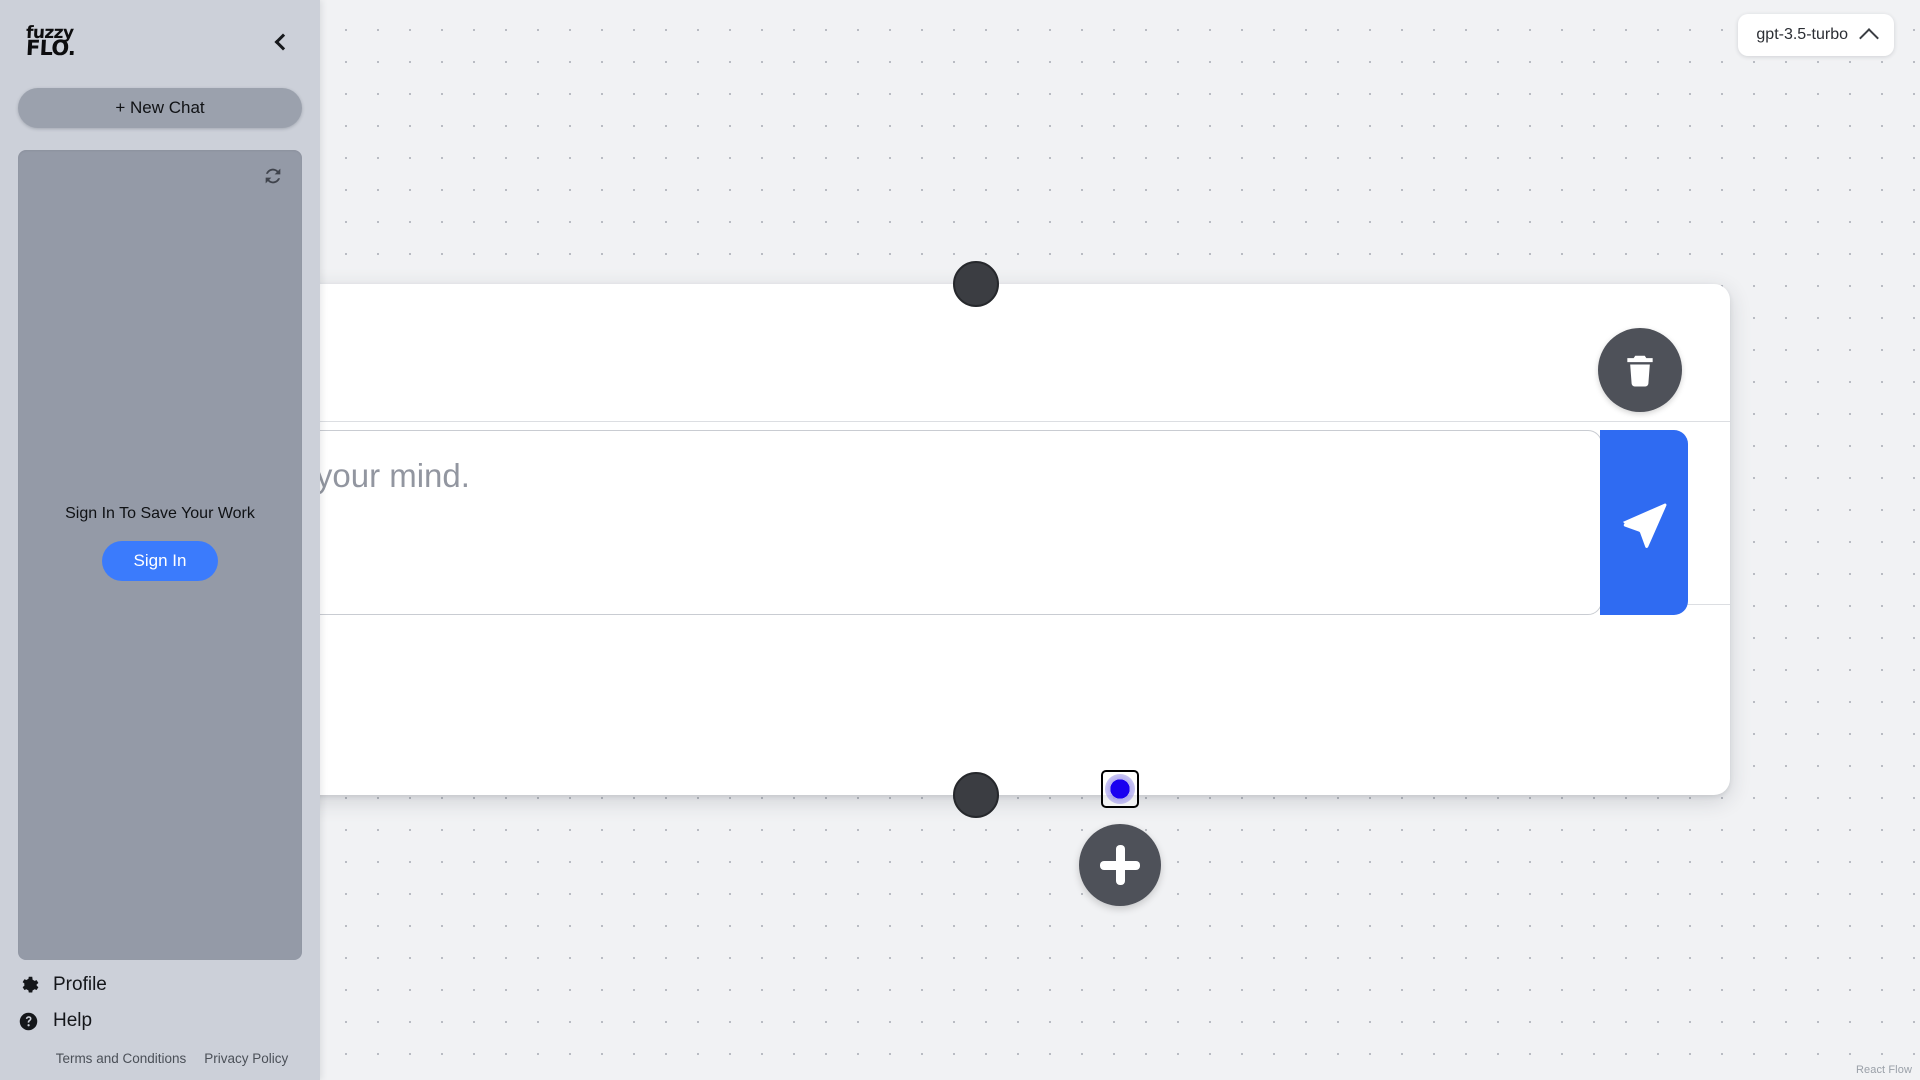 The width and height of the screenshot is (1920, 1080). Describe the element at coordinates (73, 1020) in the screenshot. I see `sidebar-item-help-label: Help` at that location.